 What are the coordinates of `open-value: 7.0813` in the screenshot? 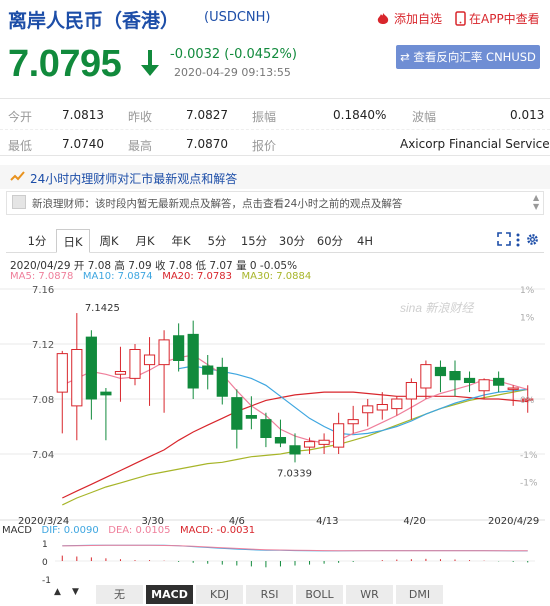 It's located at (83, 115).